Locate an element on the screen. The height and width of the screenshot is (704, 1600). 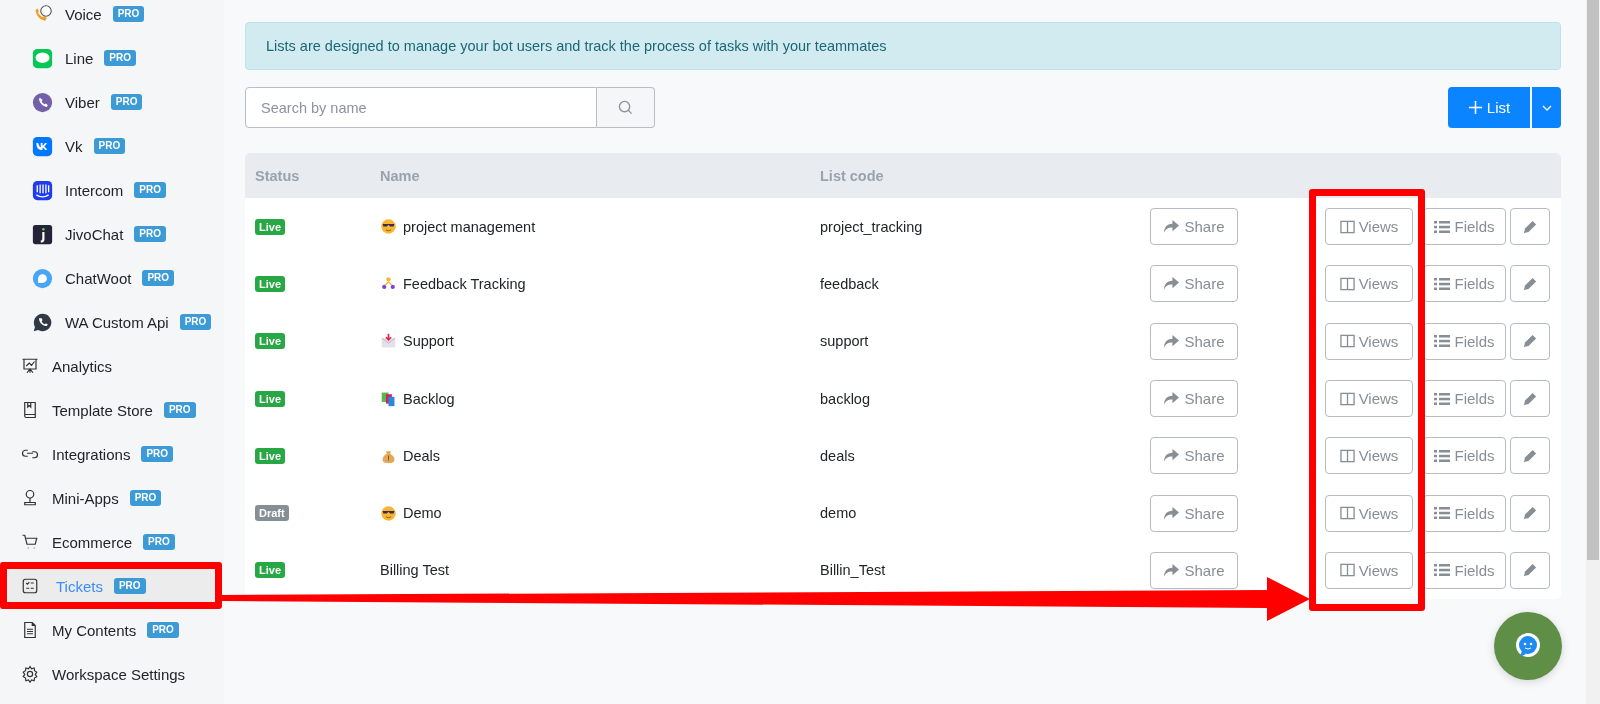
sidebar-item: Viber PRO is located at coordinates (112, 102).